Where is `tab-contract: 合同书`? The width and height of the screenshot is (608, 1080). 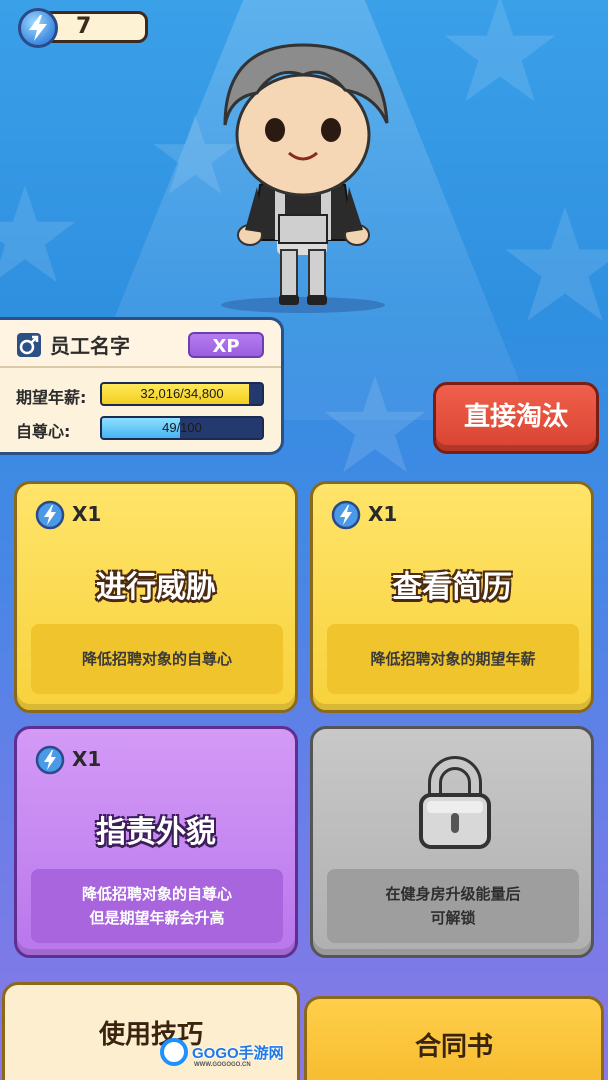
tab-contract: 合同书 is located at coordinates (454, 1038).